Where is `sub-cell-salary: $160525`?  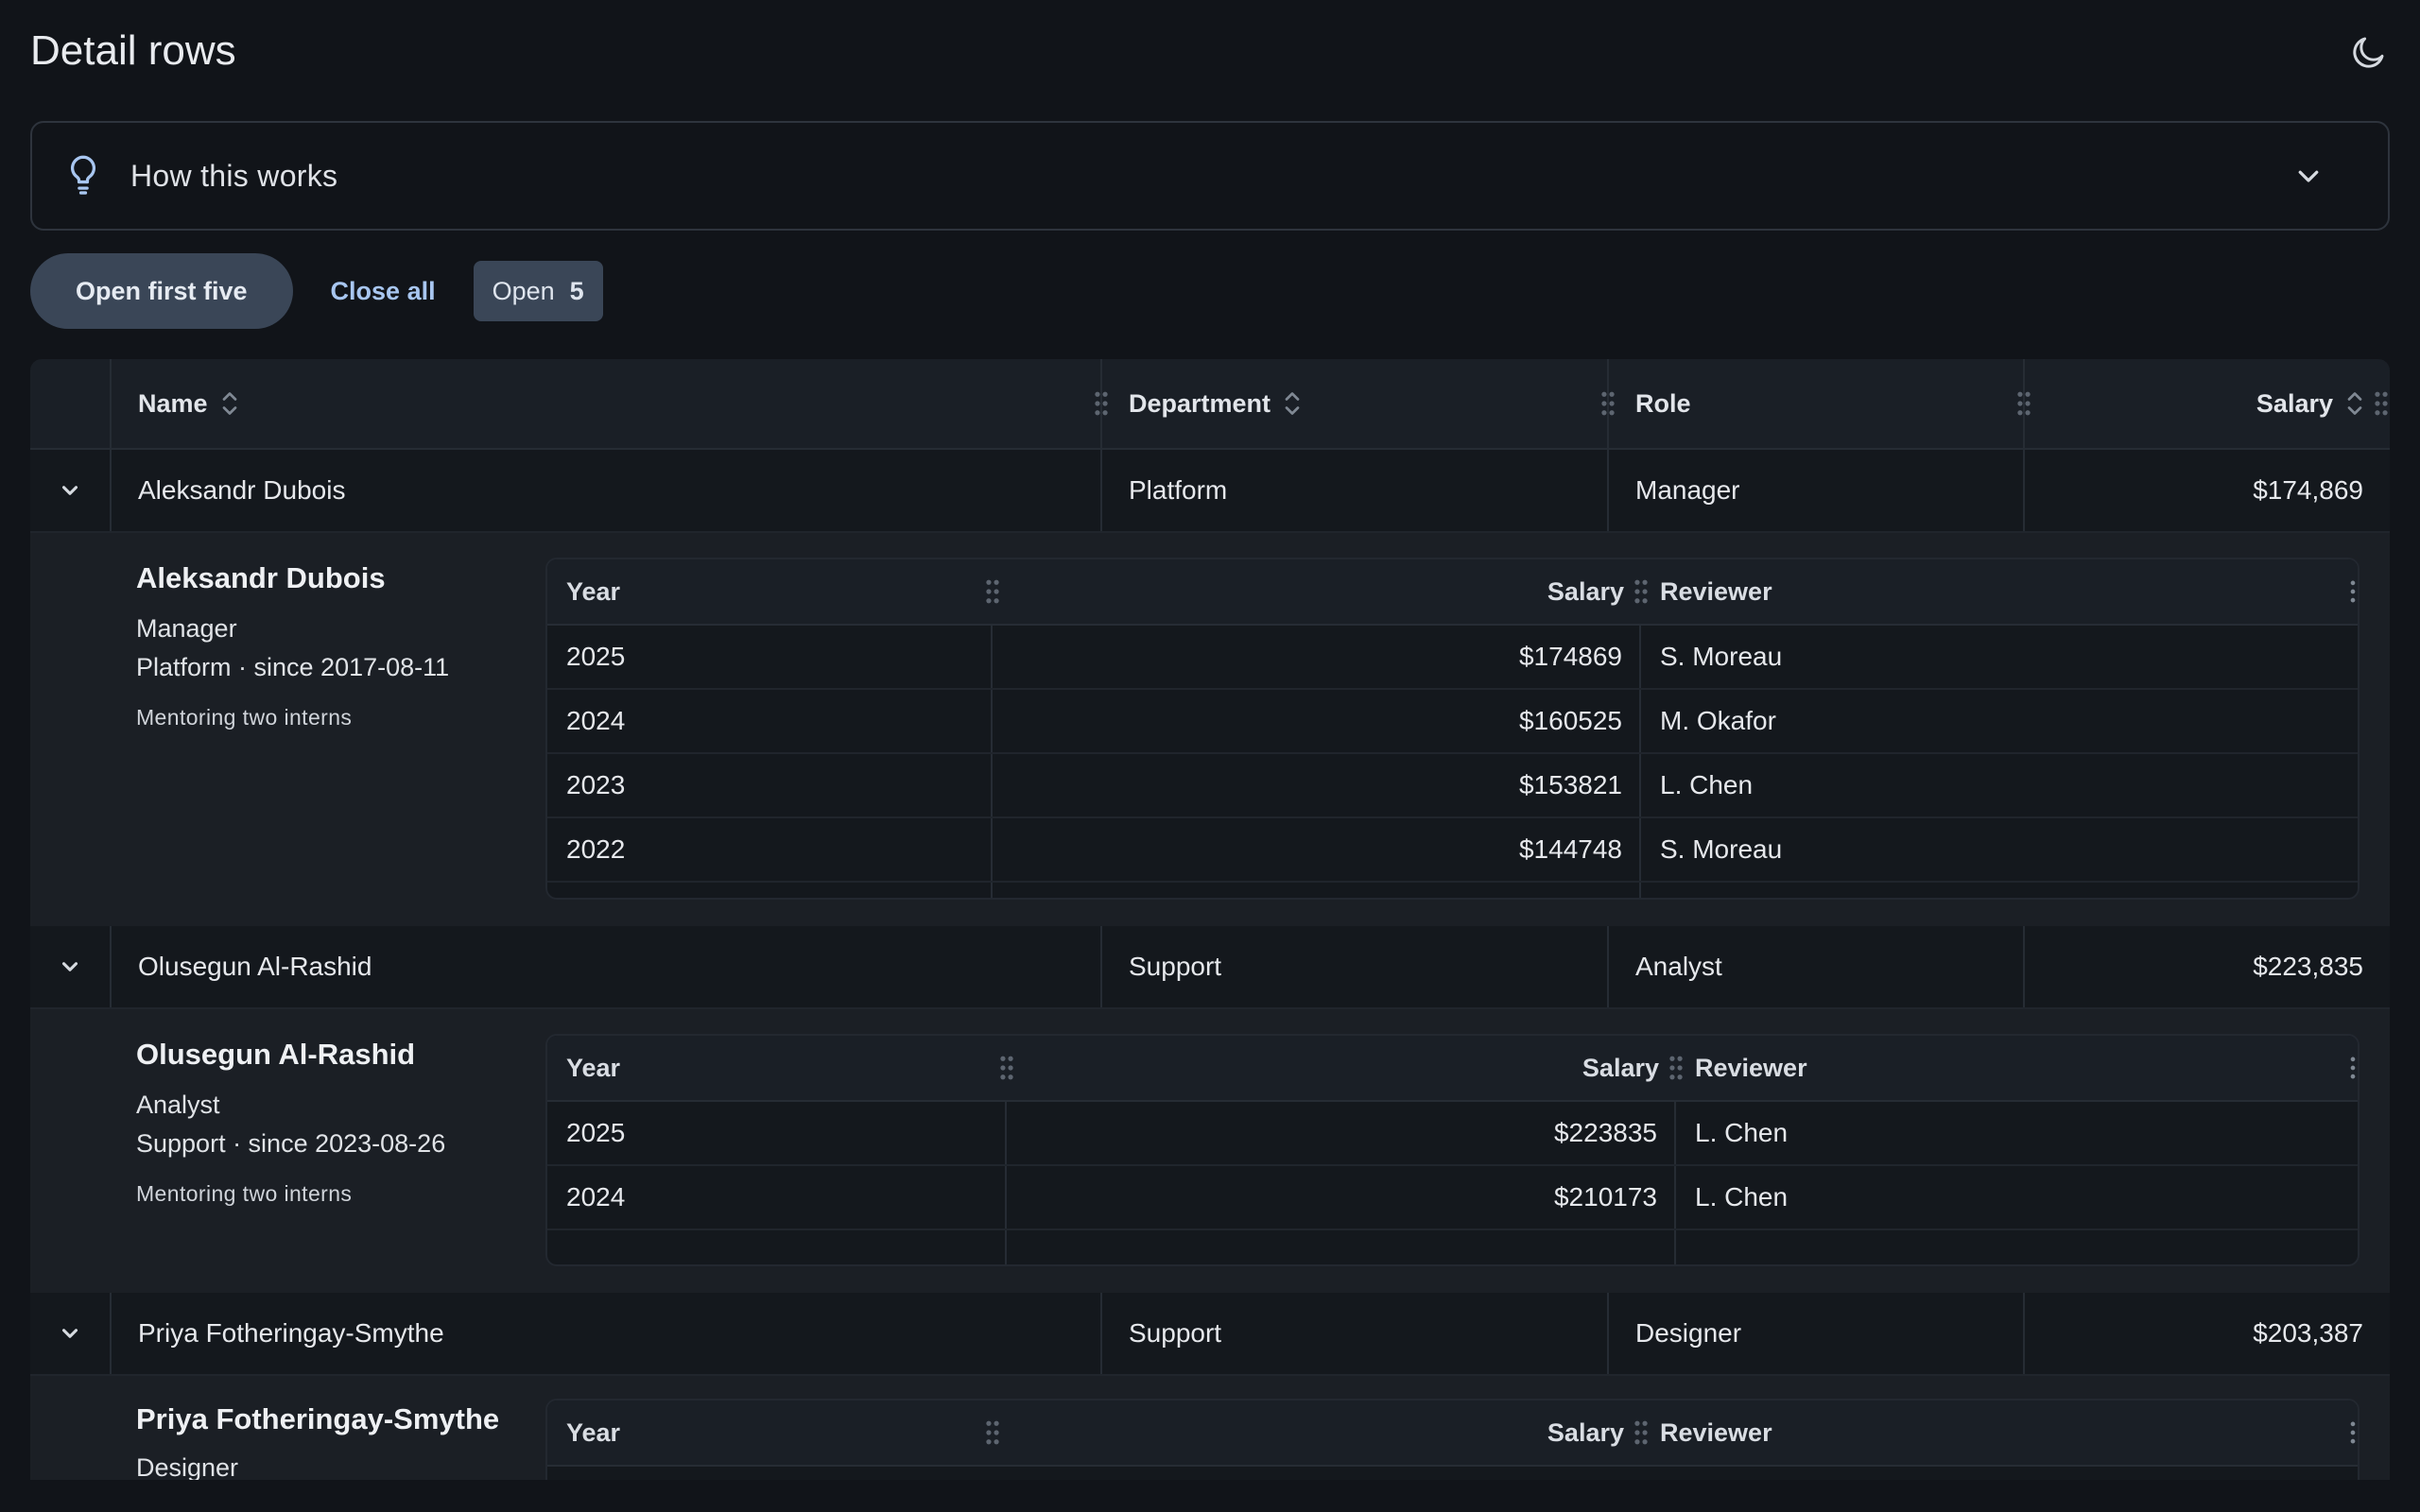 sub-cell-salary: $160525 is located at coordinates (1317, 721).